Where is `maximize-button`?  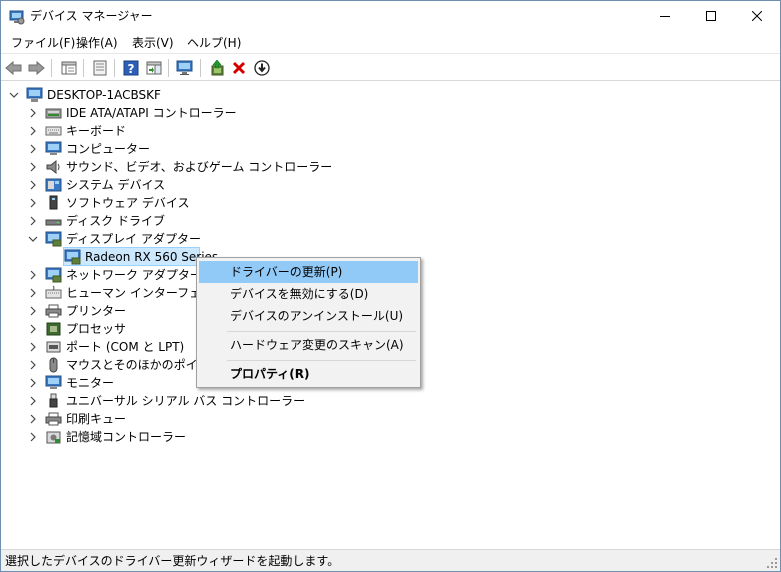 maximize-button is located at coordinates (711, 16).